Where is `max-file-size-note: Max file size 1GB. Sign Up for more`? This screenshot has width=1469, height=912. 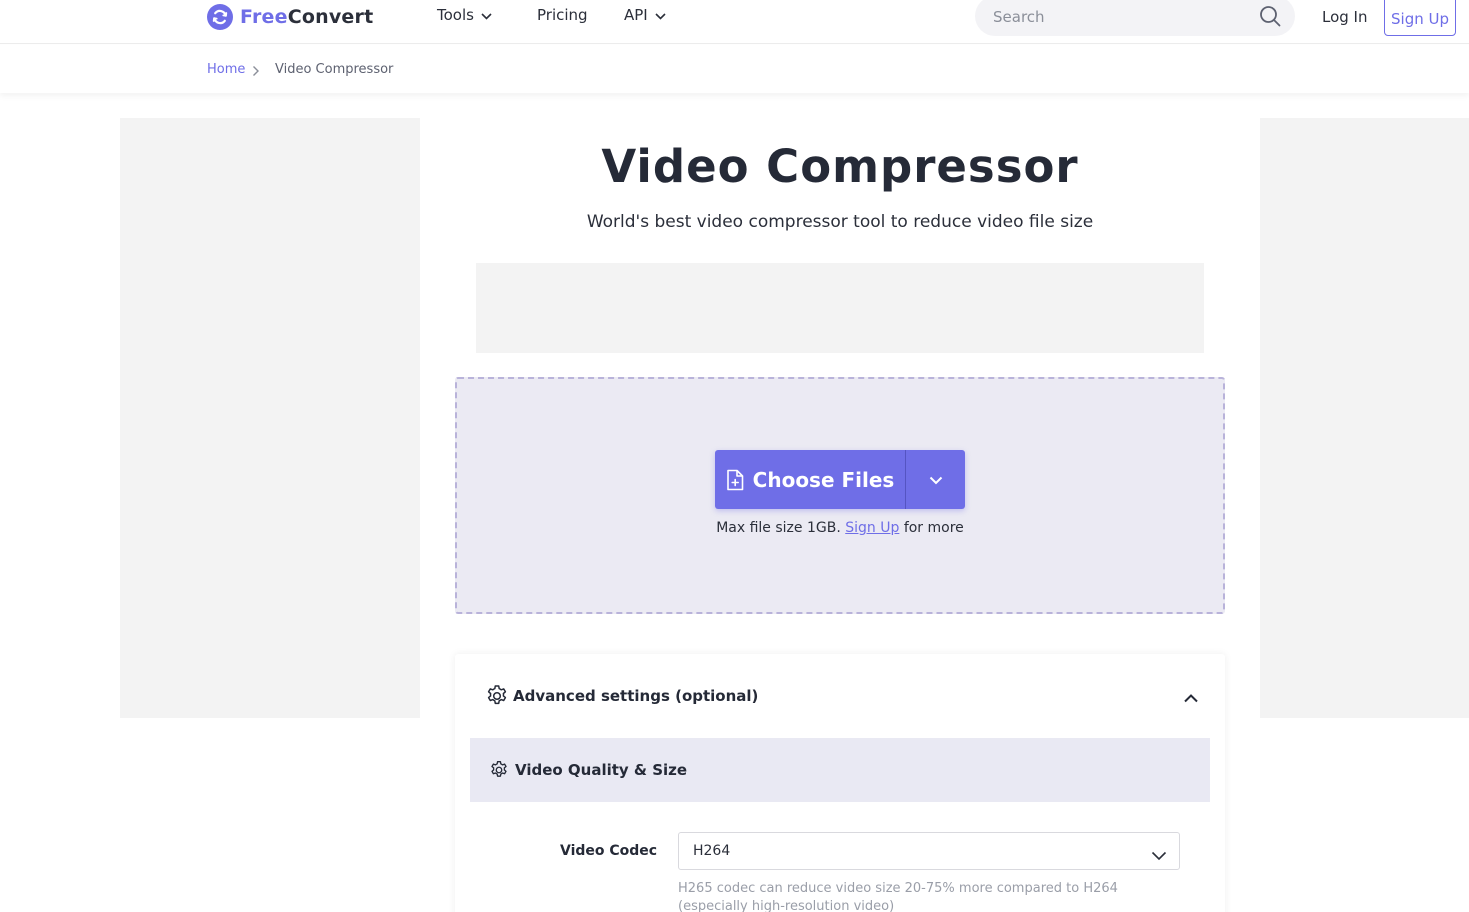 max-file-size-note: Max file size 1GB. Sign Up for more is located at coordinates (840, 528).